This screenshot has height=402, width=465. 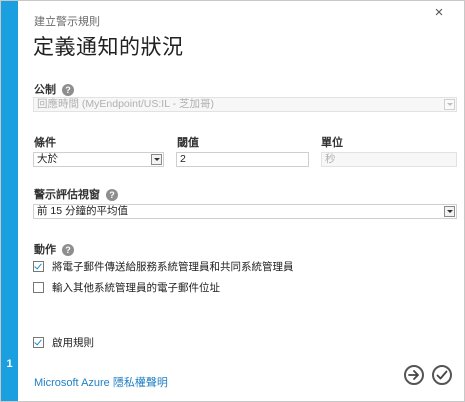 What do you see at coordinates (108, 47) in the screenshot?
I see `dialog-title: 定義通知的狀況` at bounding box center [108, 47].